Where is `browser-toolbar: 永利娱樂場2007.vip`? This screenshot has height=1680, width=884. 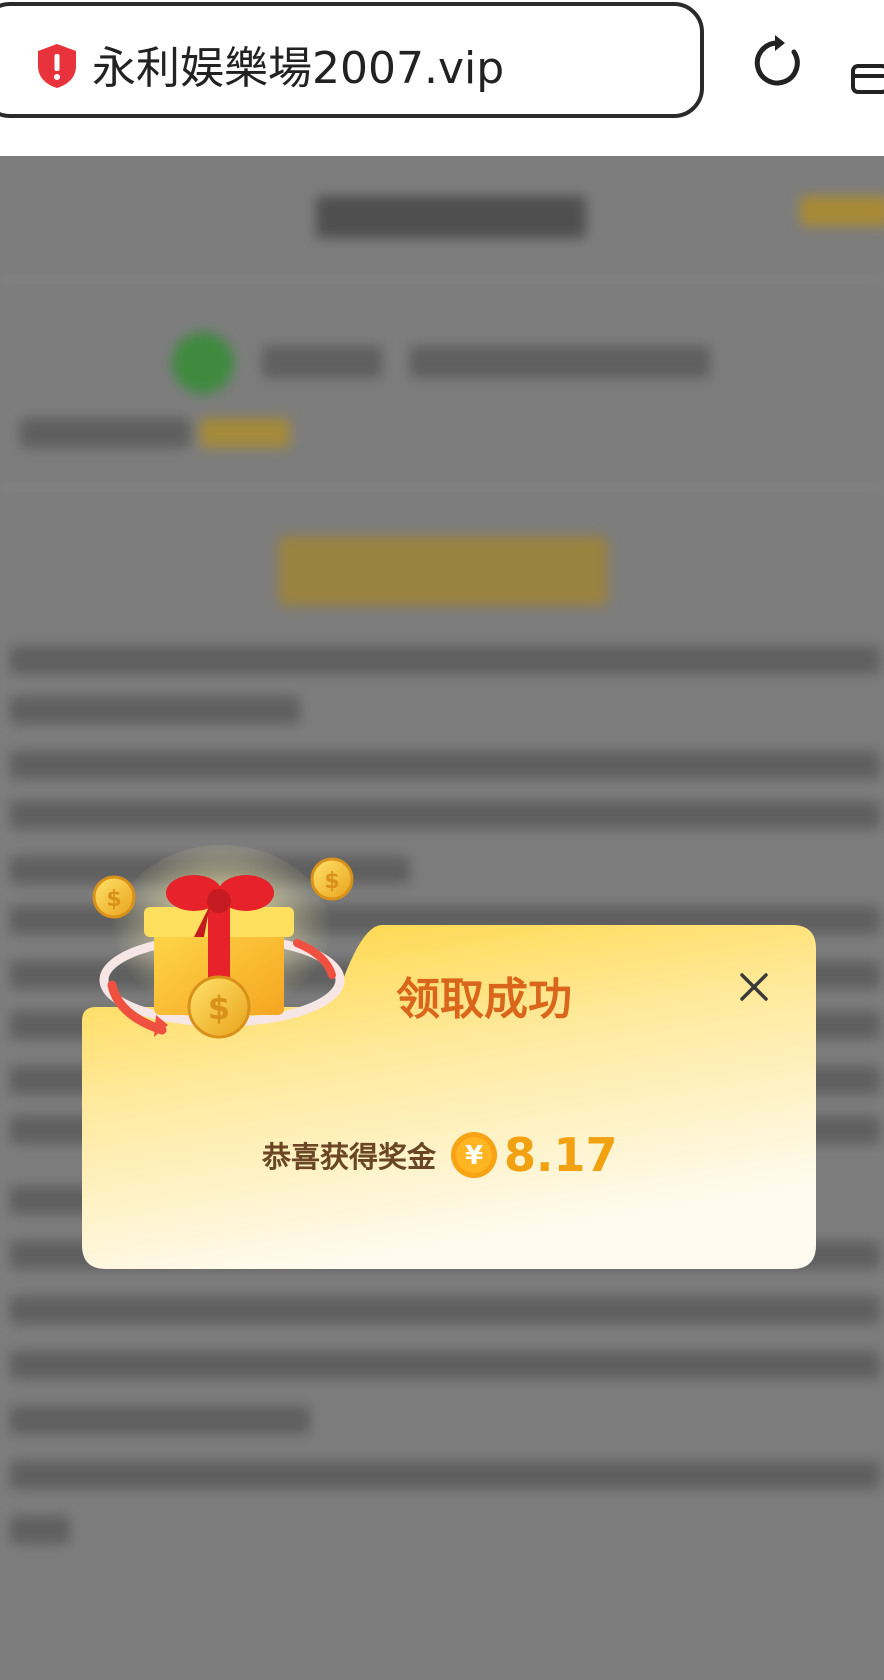 browser-toolbar: 永利娱樂場2007.vip is located at coordinates (442, 78).